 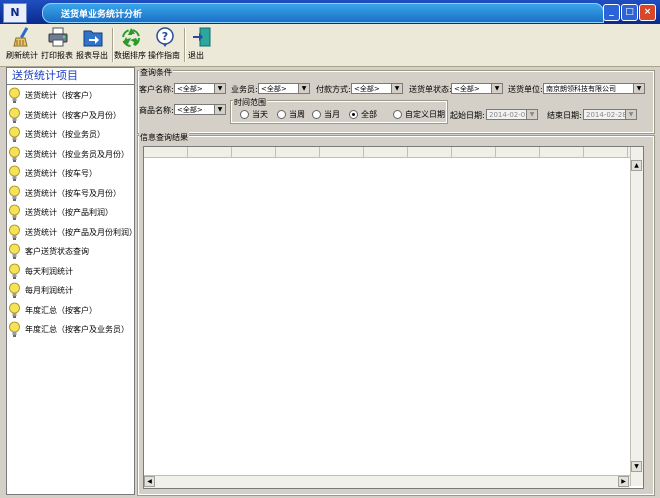 What do you see at coordinates (636, 165) in the screenshot?
I see `scroll-up-button: ▲` at bounding box center [636, 165].